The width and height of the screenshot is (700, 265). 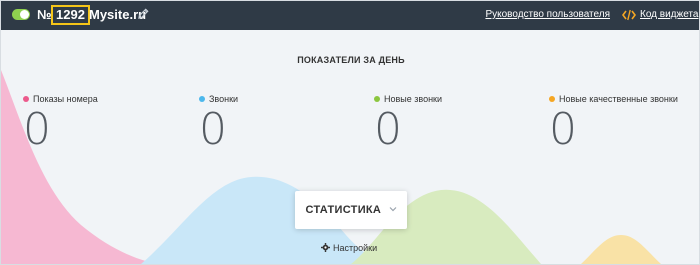 What do you see at coordinates (392, 209) in the screenshot?
I see `chevron-down-icon` at bounding box center [392, 209].